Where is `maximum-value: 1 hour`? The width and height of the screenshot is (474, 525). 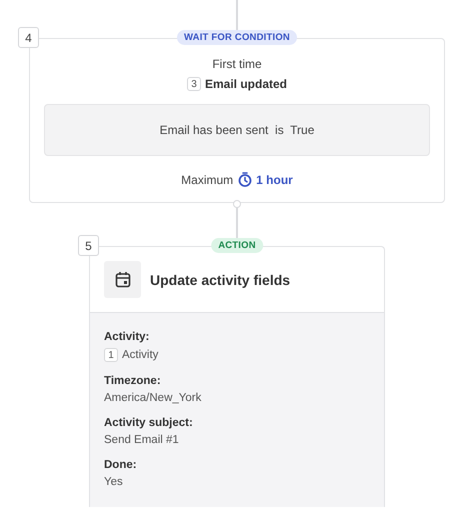 maximum-value: 1 hour is located at coordinates (274, 179).